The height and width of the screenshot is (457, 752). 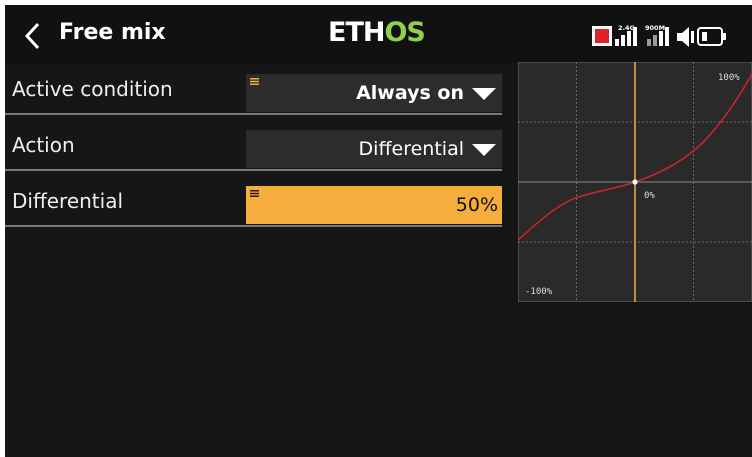 I want to click on label-center: 0%, so click(x=649, y=196).